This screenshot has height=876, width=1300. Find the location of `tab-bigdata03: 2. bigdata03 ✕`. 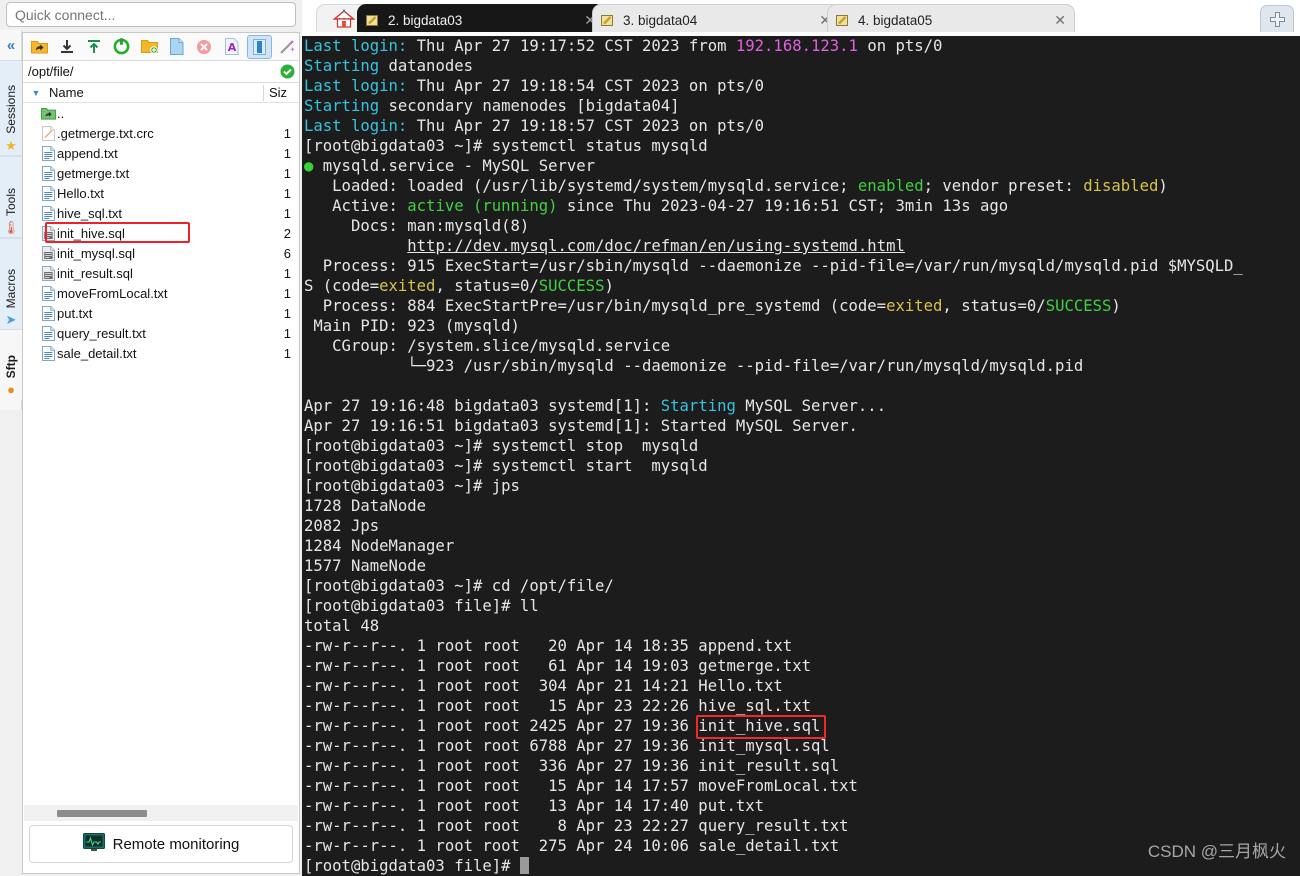

tab-bigdata03: 2. bigdata03 ✕ is located at coordinates (481, 20).